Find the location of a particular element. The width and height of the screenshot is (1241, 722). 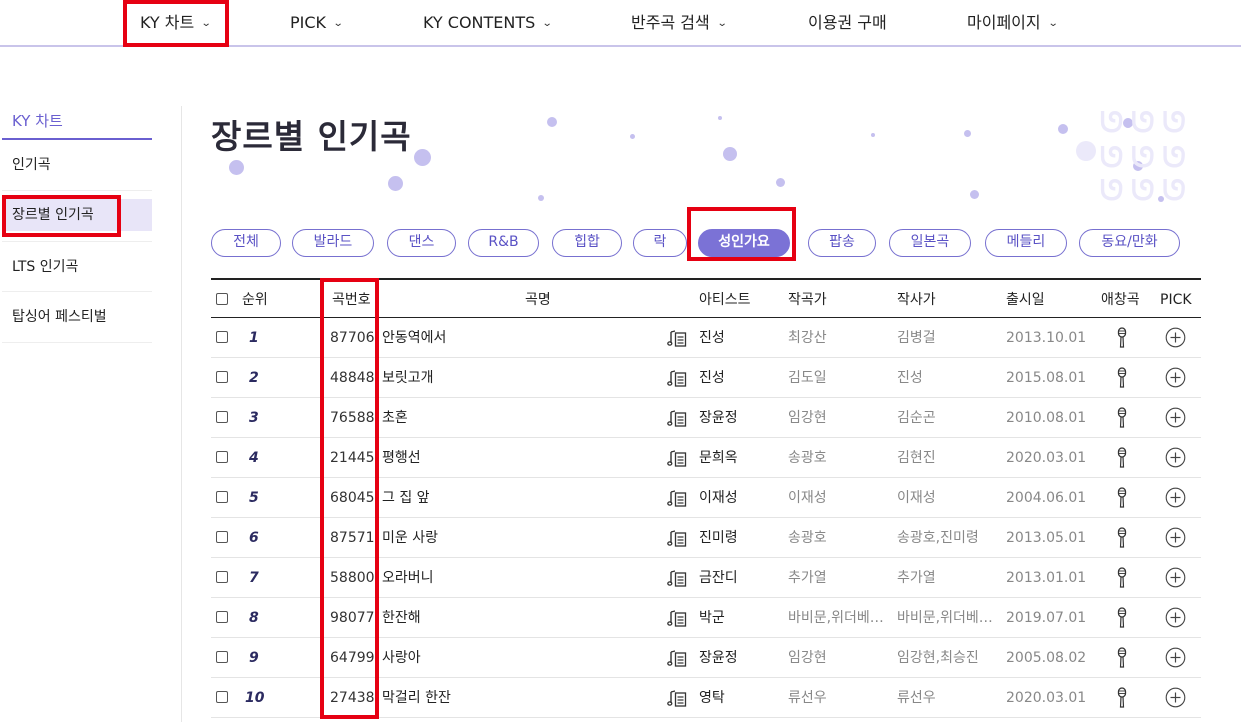

tab-adult-pop: 성인가요 is located at coordinates (744, 243).